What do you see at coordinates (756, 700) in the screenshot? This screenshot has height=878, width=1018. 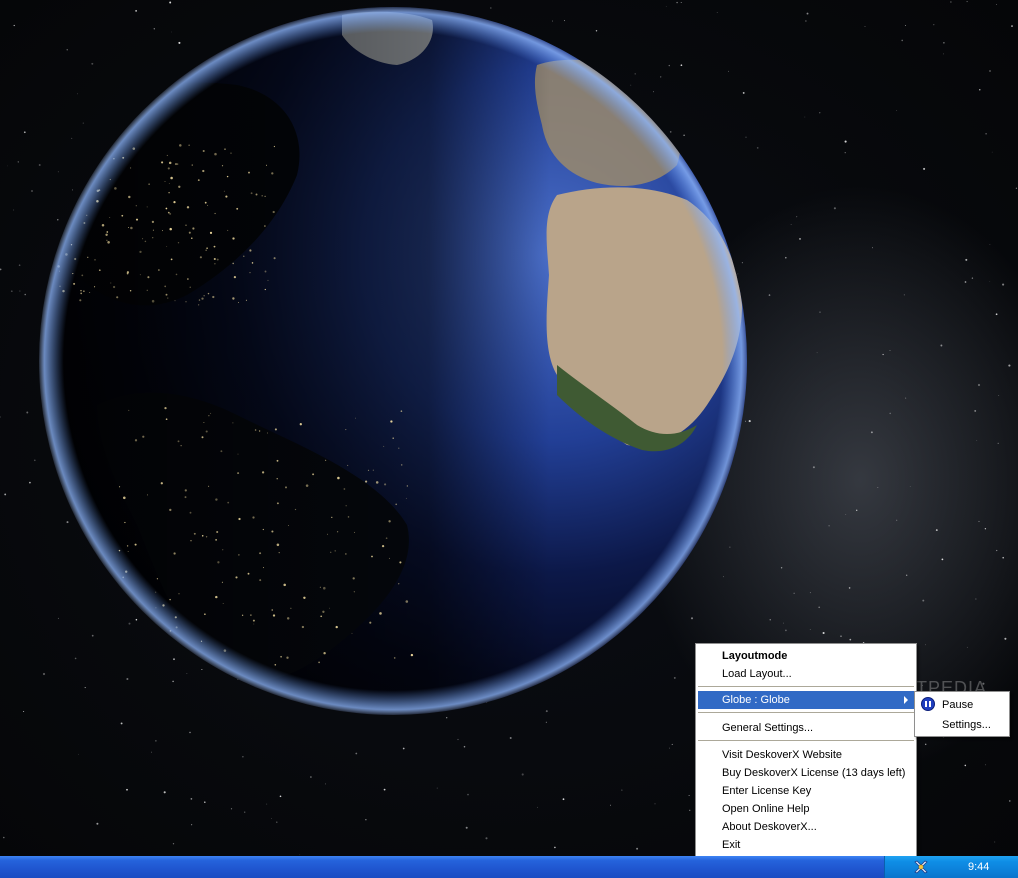 I see `menu-item-globe-label: Globe` at bounding box center [756, 700].